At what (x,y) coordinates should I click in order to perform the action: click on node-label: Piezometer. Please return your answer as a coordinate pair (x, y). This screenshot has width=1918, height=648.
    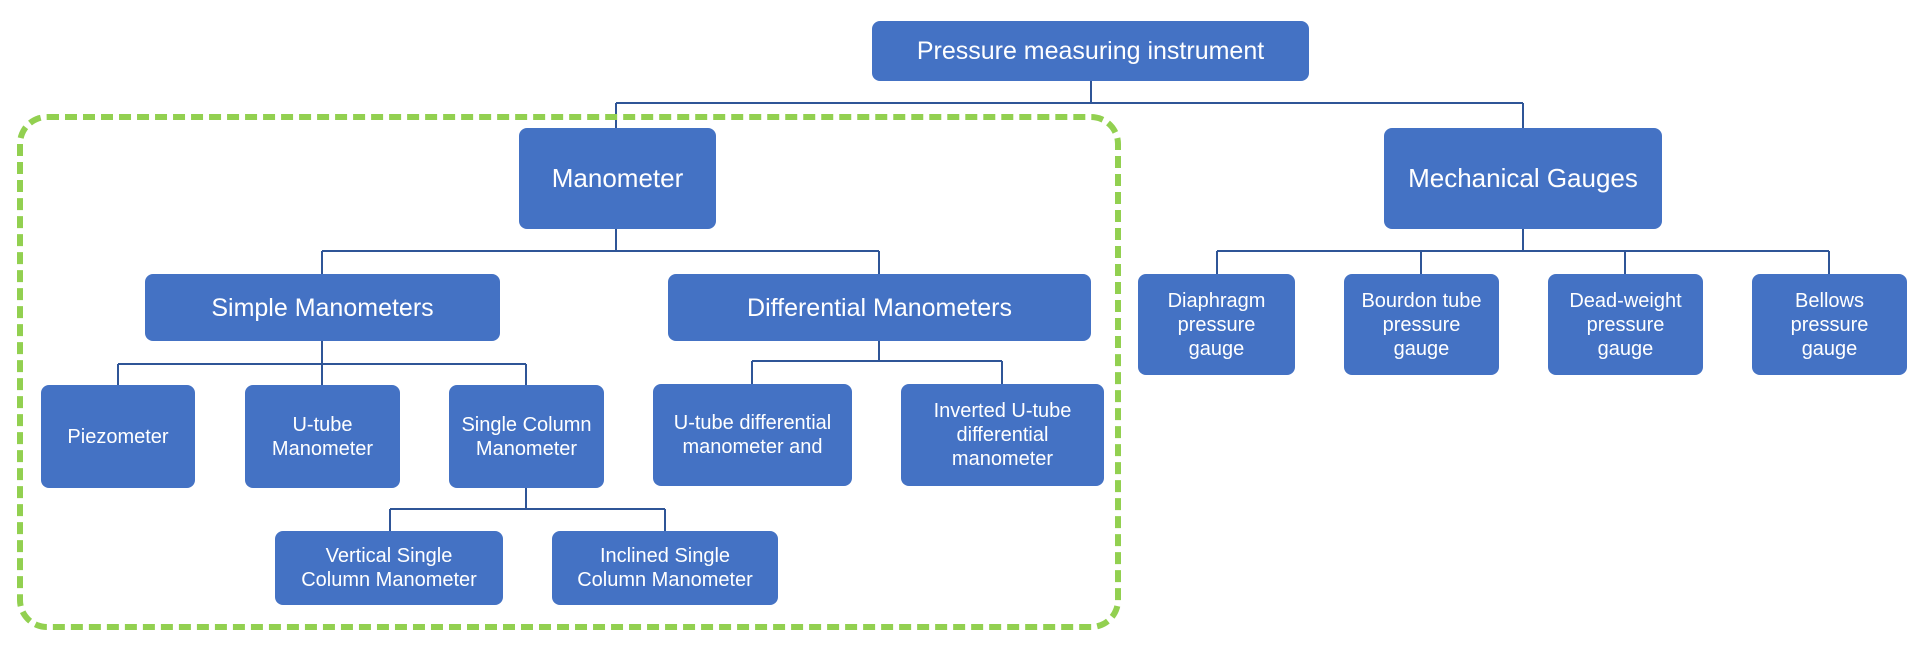
    Looking at the image, I should click on (118, 436).